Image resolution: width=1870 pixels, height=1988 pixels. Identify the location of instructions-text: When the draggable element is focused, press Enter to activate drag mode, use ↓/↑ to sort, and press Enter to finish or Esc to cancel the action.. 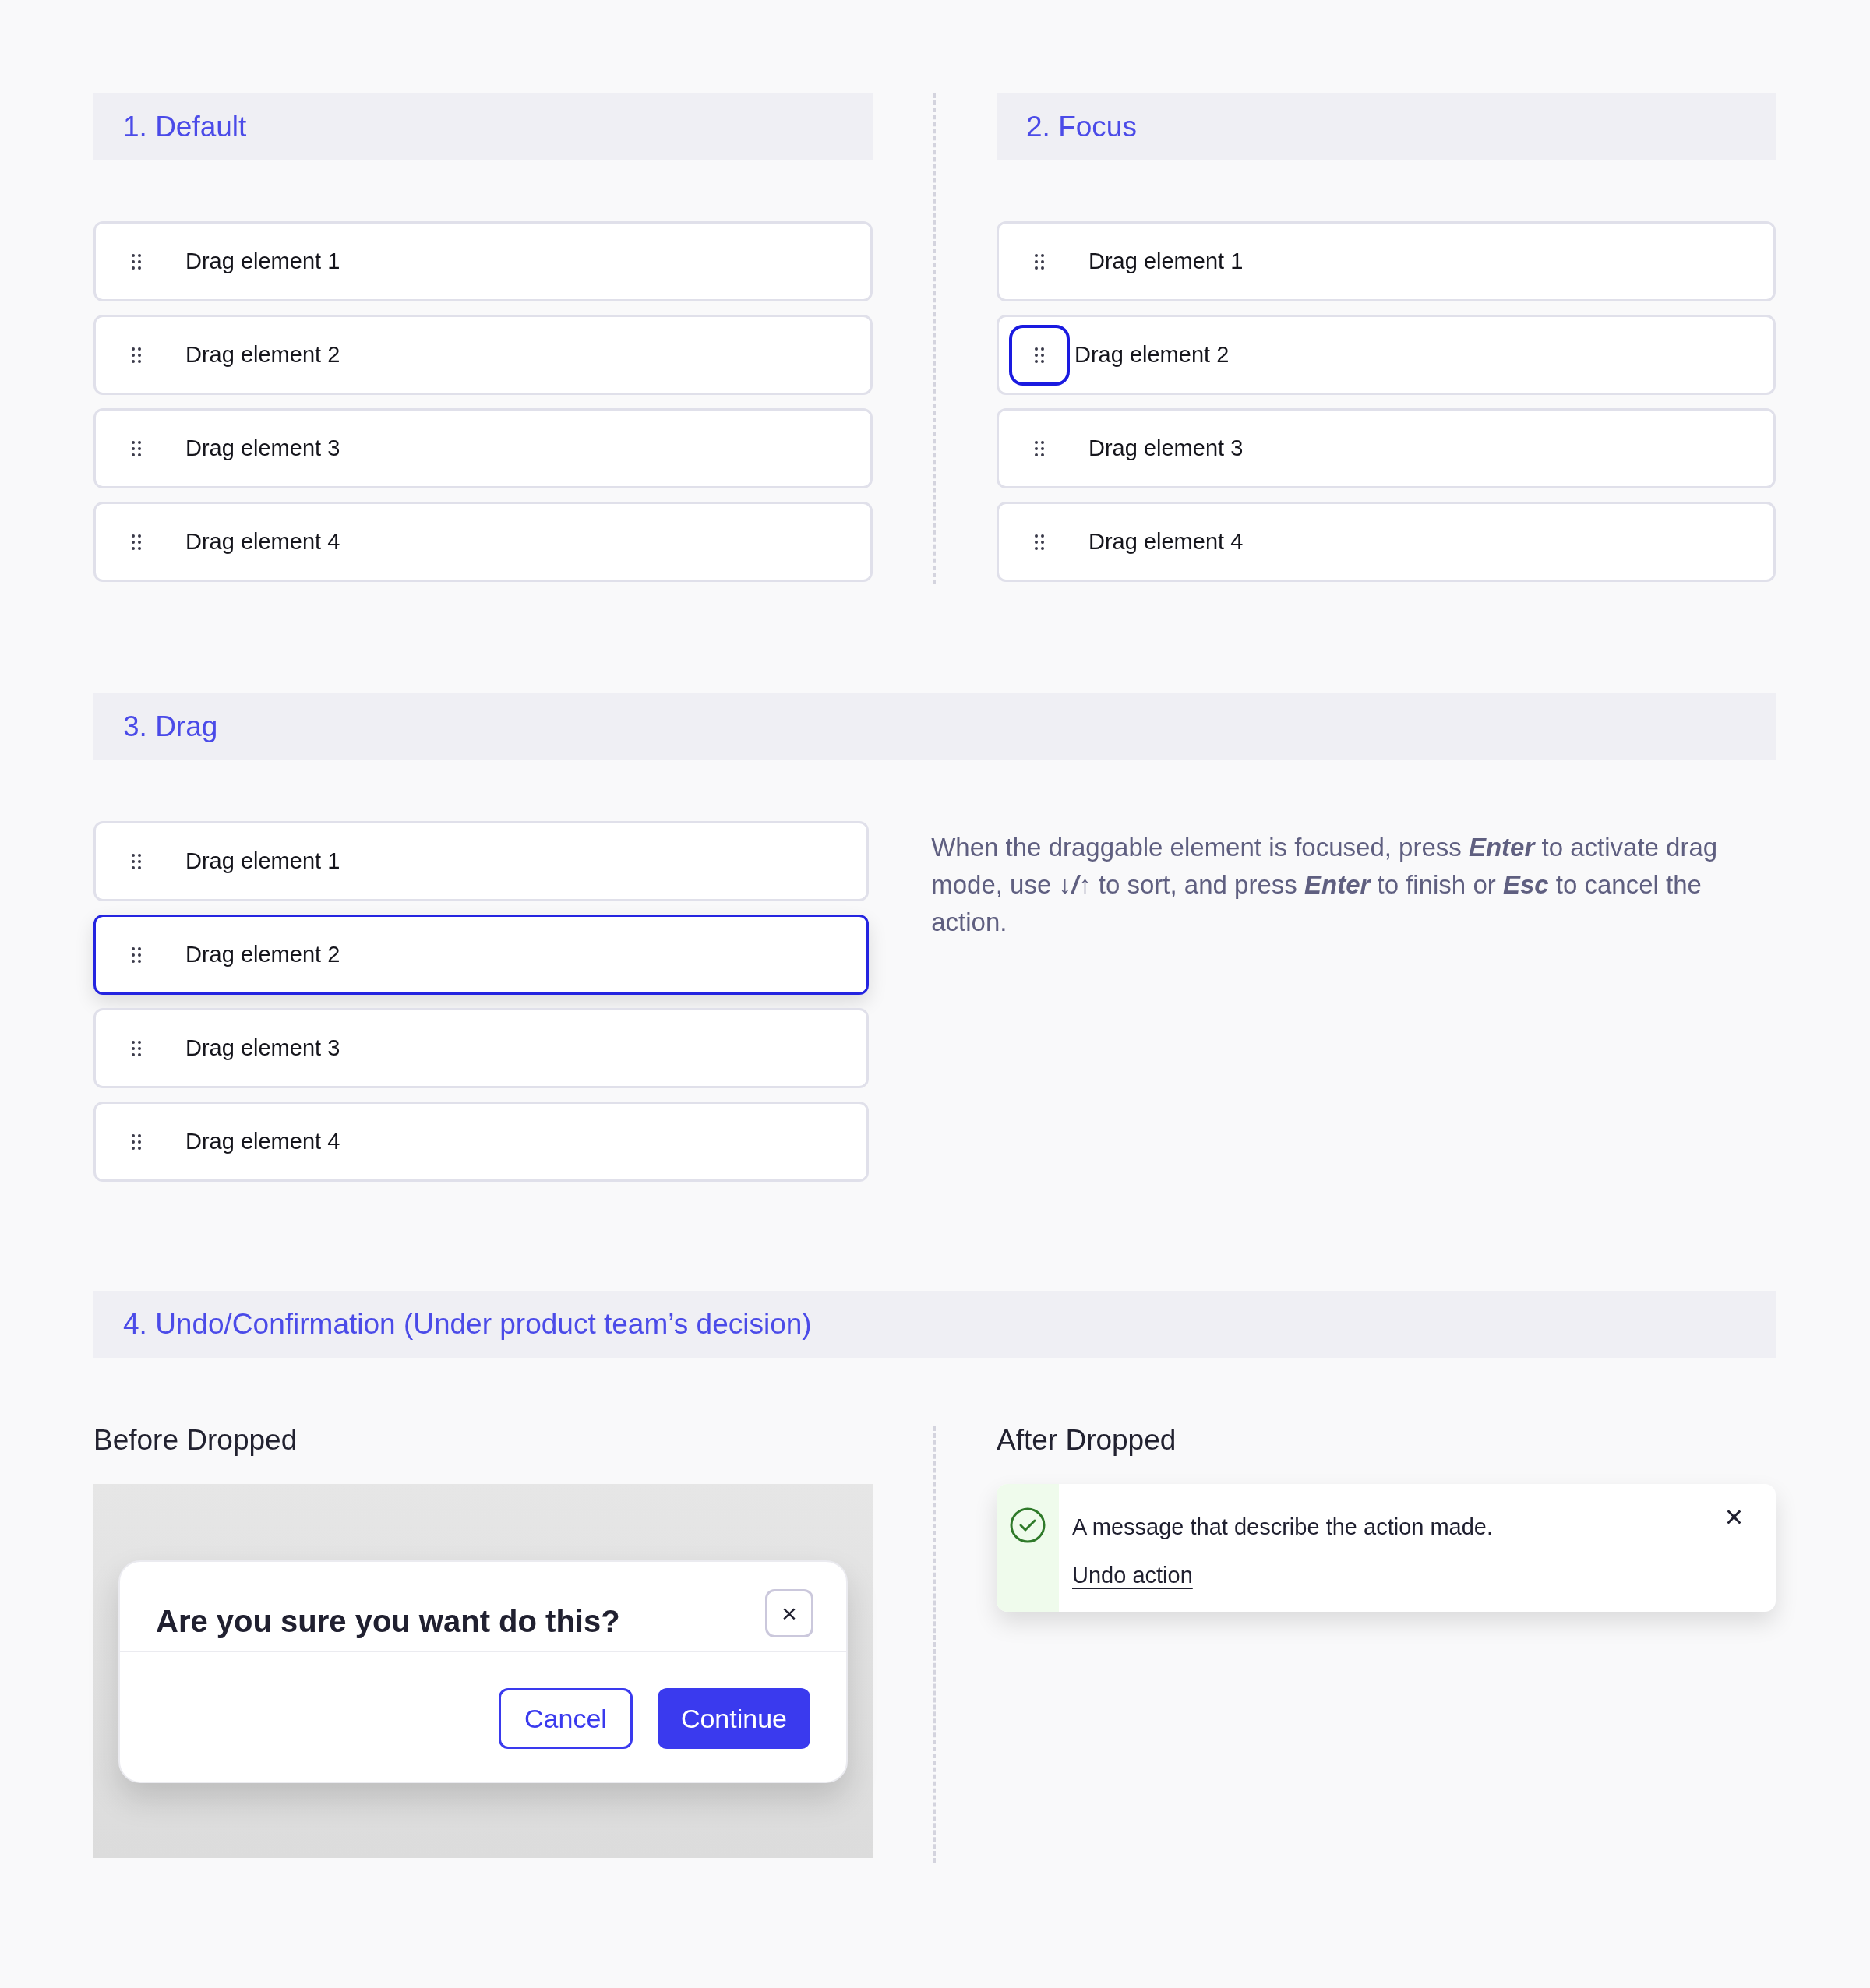
(1325, 885).